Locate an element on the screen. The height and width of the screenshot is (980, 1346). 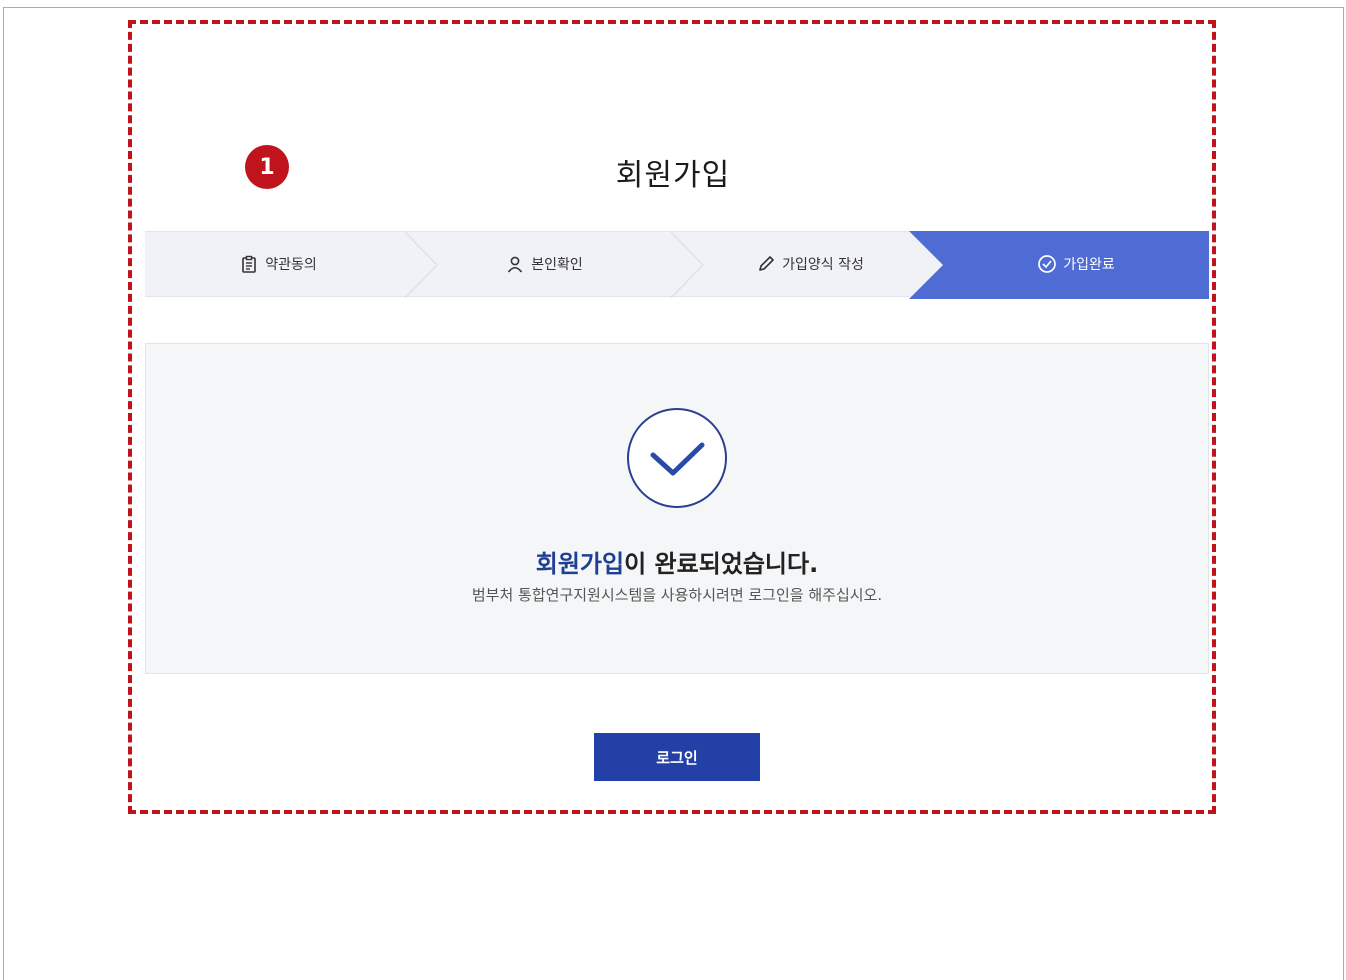
step-label: 가입양식 작성 is located at coordinates (823, 265).